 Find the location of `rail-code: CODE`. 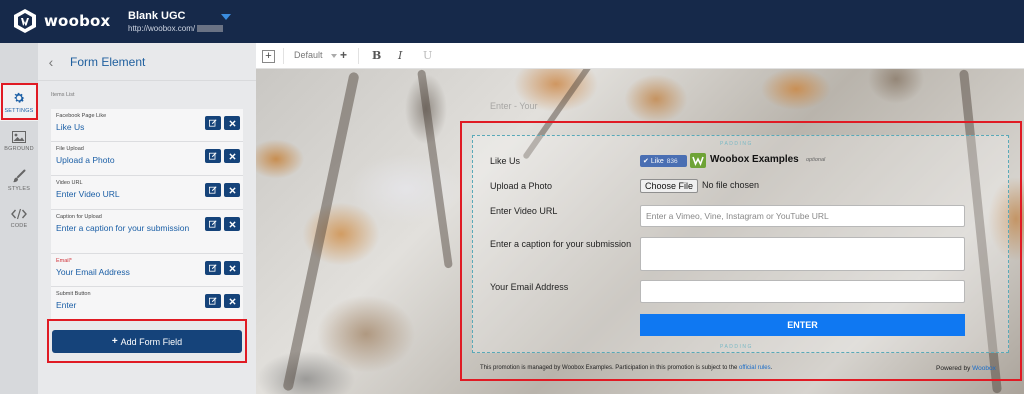

rail-code: CODE is located at coordinates (19, 218).